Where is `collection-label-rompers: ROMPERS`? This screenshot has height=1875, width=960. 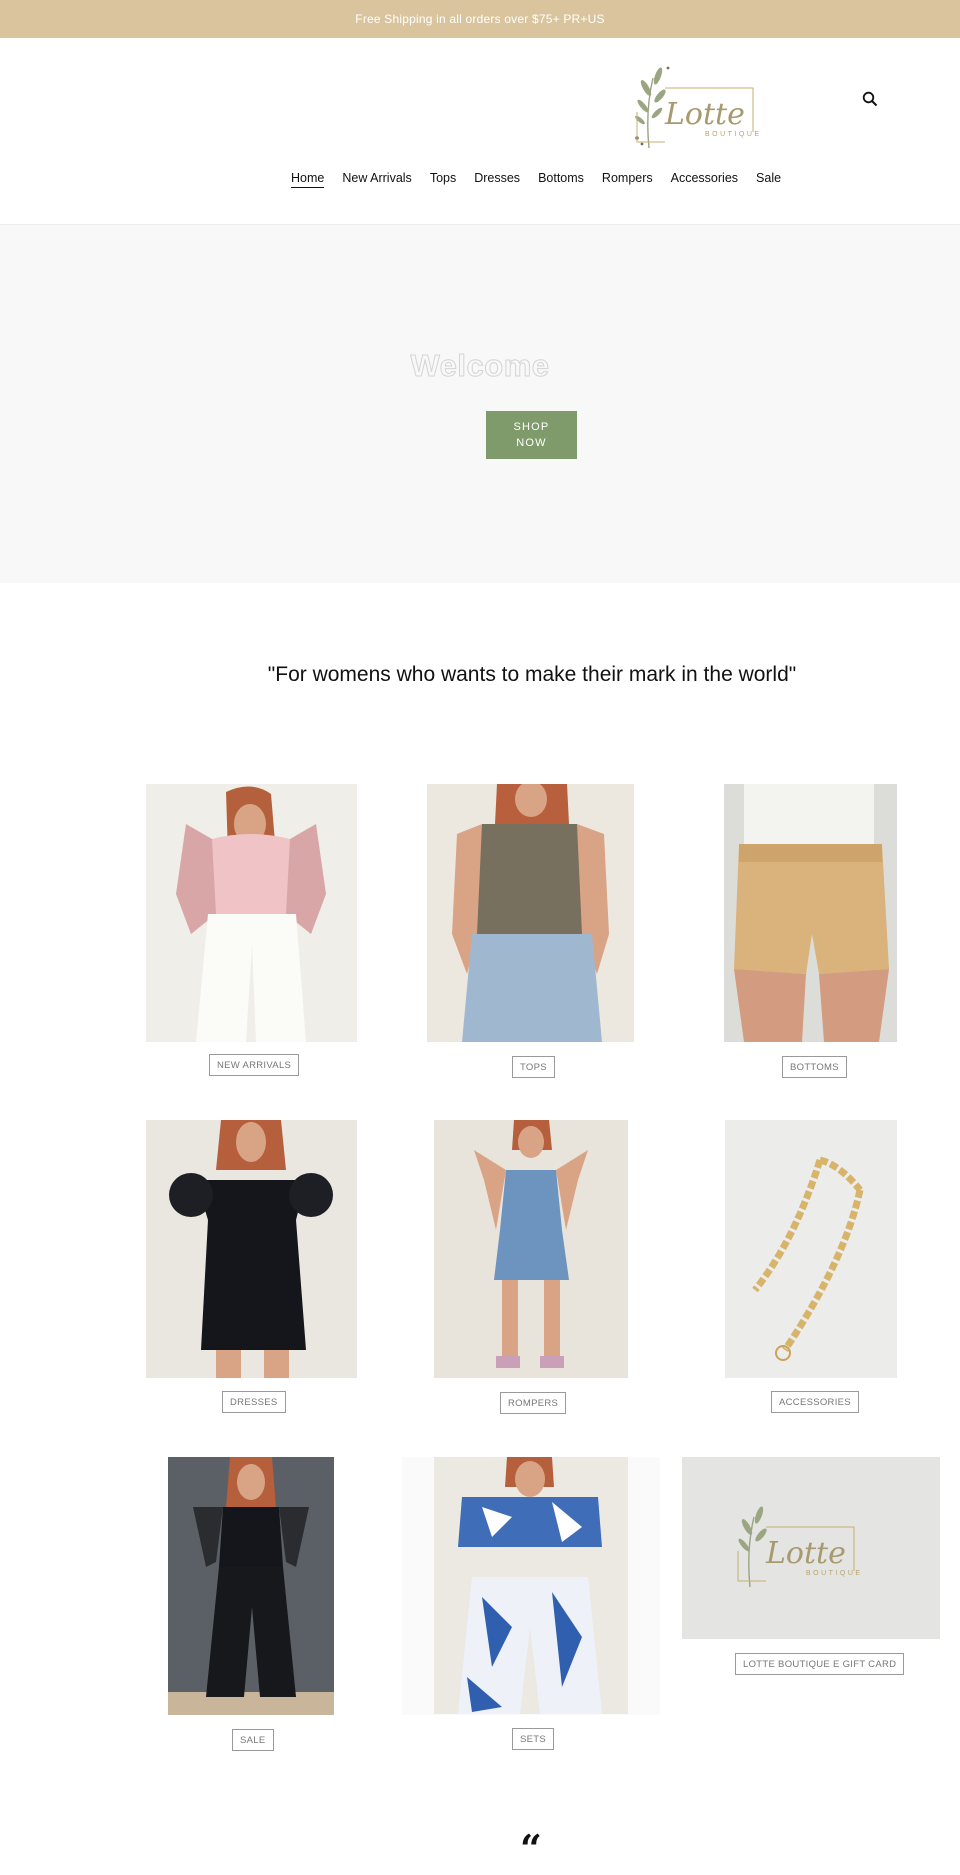 collection-label-rompers: ROMPERS is located at coordinates (533, 1403).